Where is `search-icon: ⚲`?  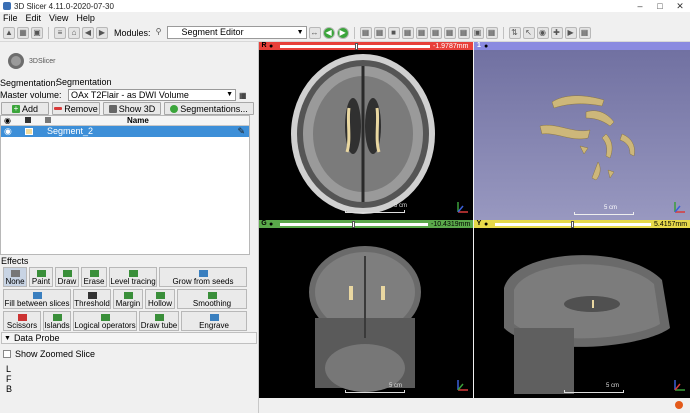 search-icon: ⚲ is located at coordinates (159, 33).